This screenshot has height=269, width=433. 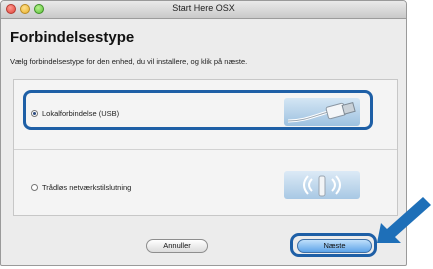 I want to click on title-bar: Start Here OSX, so click(x=203, y=10).